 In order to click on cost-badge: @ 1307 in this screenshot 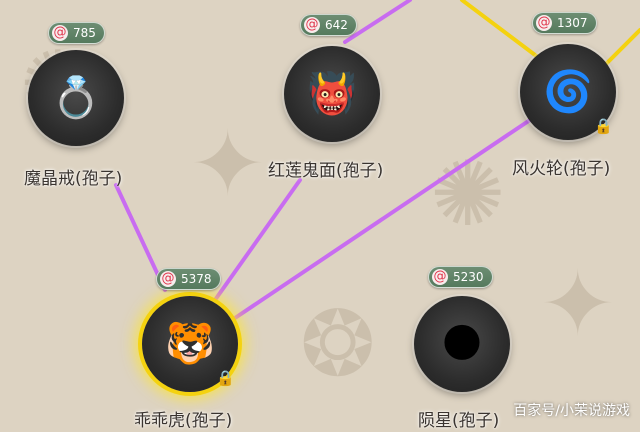, I will do `click(564, 23)`.